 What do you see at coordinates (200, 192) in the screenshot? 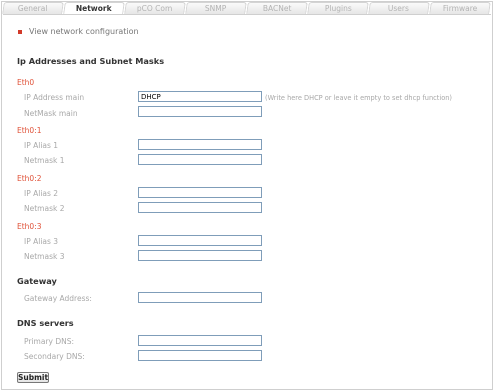
I see `ip-alias-2-input` at bounding box center [200, 192].